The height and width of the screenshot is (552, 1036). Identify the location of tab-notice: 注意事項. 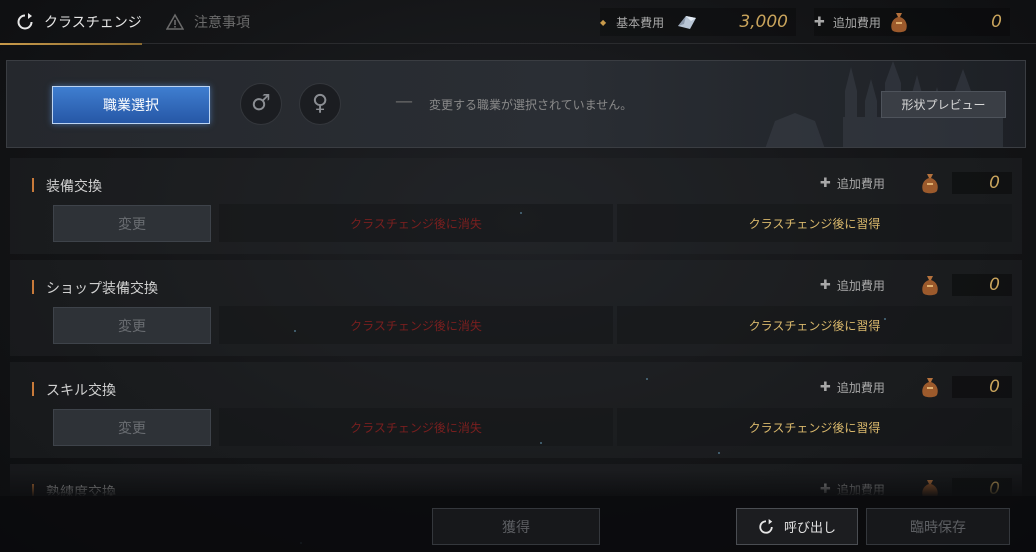
(208, 22).